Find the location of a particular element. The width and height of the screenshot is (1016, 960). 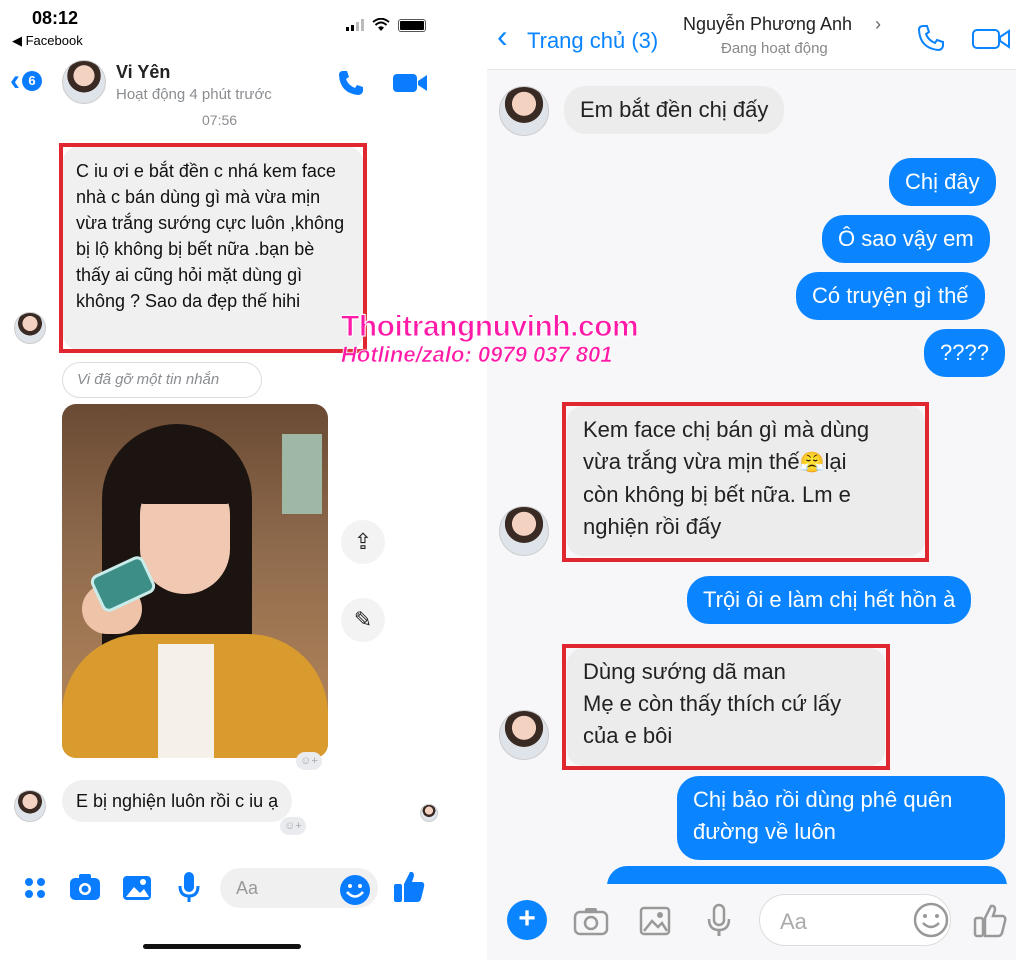

composer-bar: Aa is located at coordinates (243, 889).